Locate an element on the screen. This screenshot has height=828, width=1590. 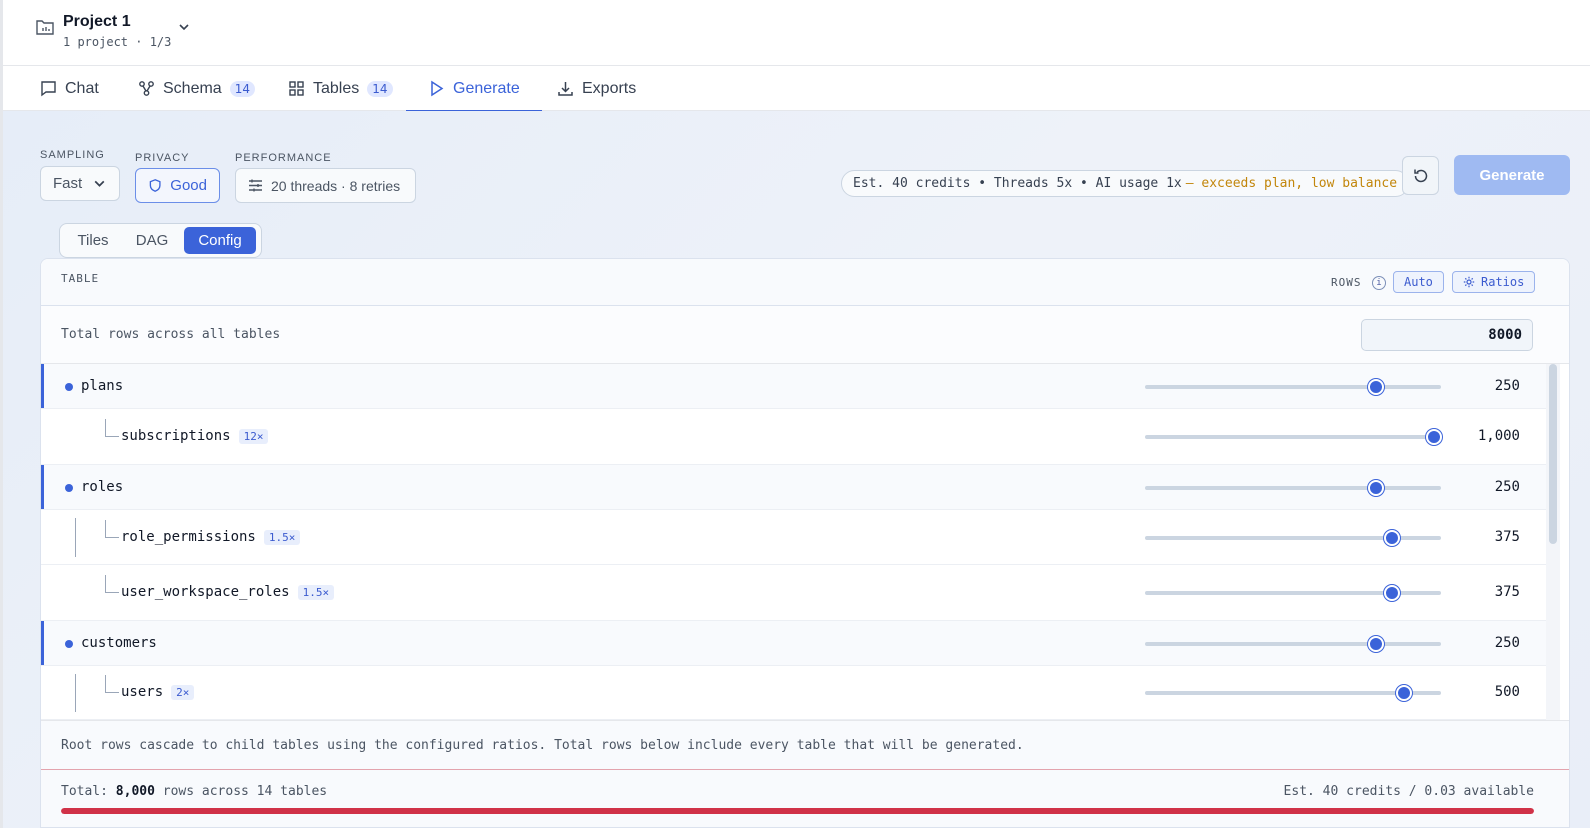
reset-icon is located at coordinates (1420, 175).